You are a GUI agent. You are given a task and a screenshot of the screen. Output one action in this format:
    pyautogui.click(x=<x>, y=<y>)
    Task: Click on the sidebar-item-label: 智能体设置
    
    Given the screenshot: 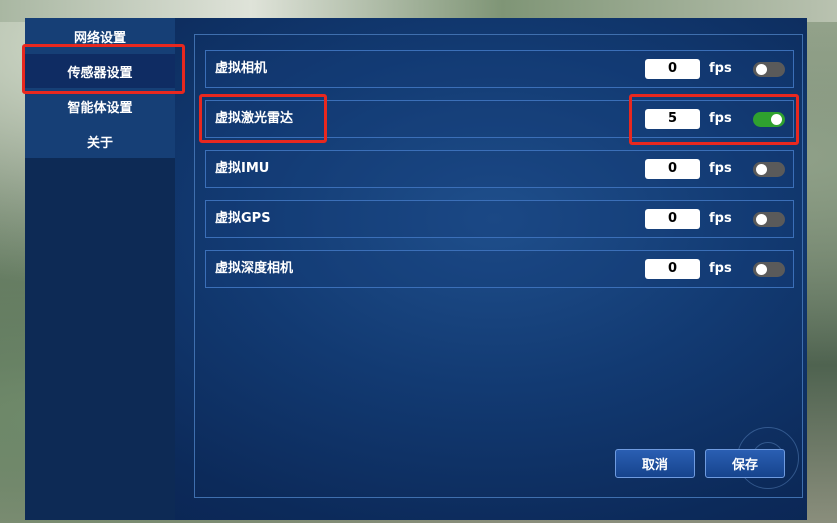 What is the action you would take?
    pyautogui.click(x=100, y=108)
    